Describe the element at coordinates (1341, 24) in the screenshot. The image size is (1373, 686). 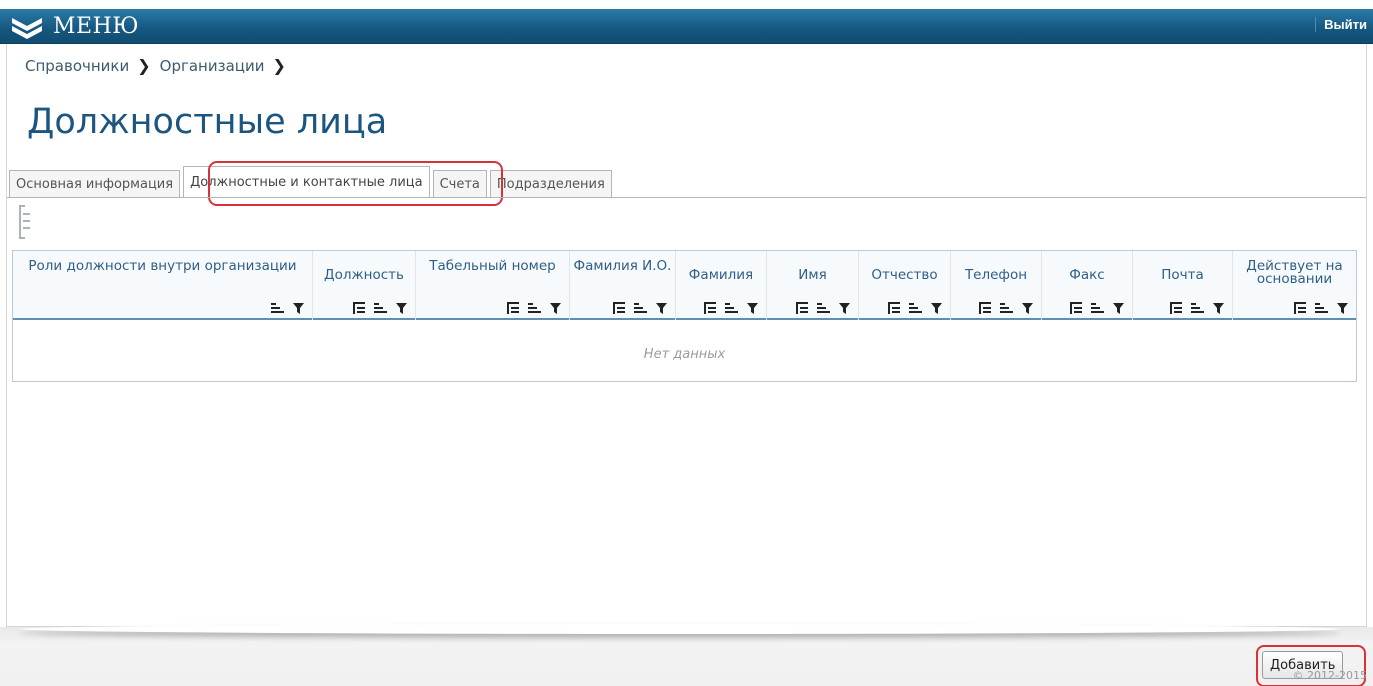
I see `logout-link: Выйти` at that location.